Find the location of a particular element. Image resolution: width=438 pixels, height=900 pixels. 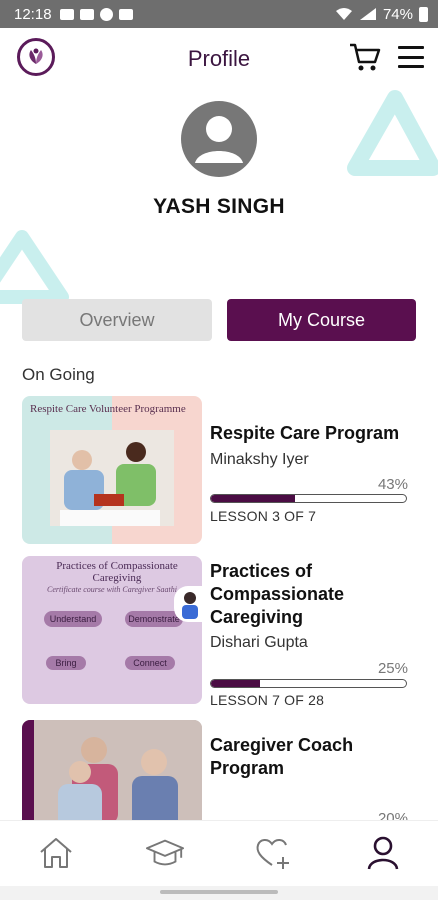

thumbnail-bubble: Understand is located at coordinates (73, 619).